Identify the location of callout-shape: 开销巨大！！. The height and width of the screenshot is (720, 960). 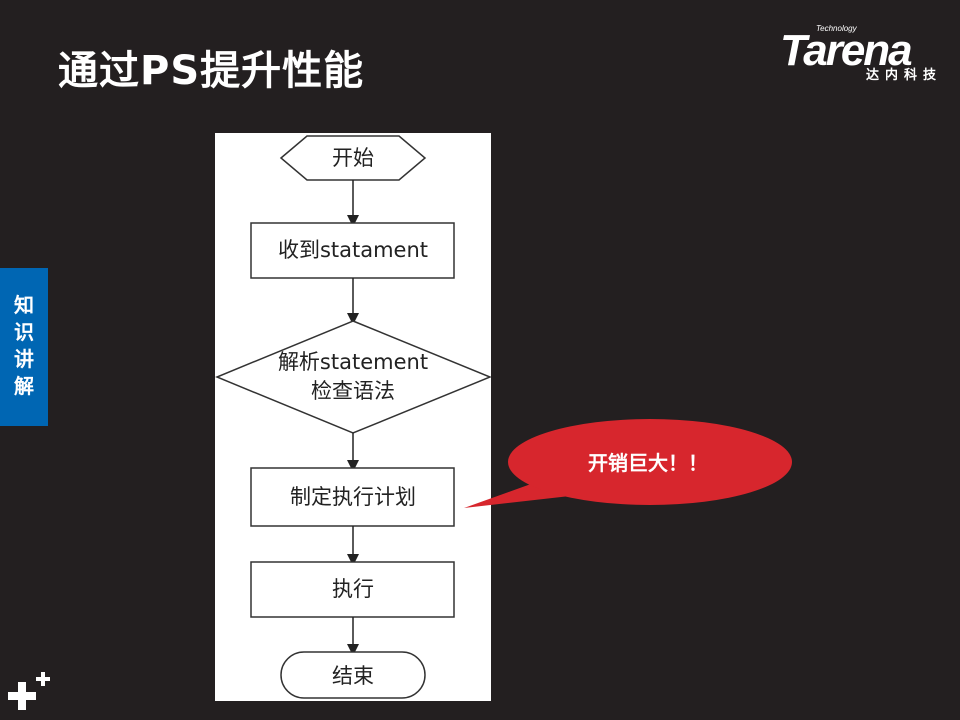
(628, 463).